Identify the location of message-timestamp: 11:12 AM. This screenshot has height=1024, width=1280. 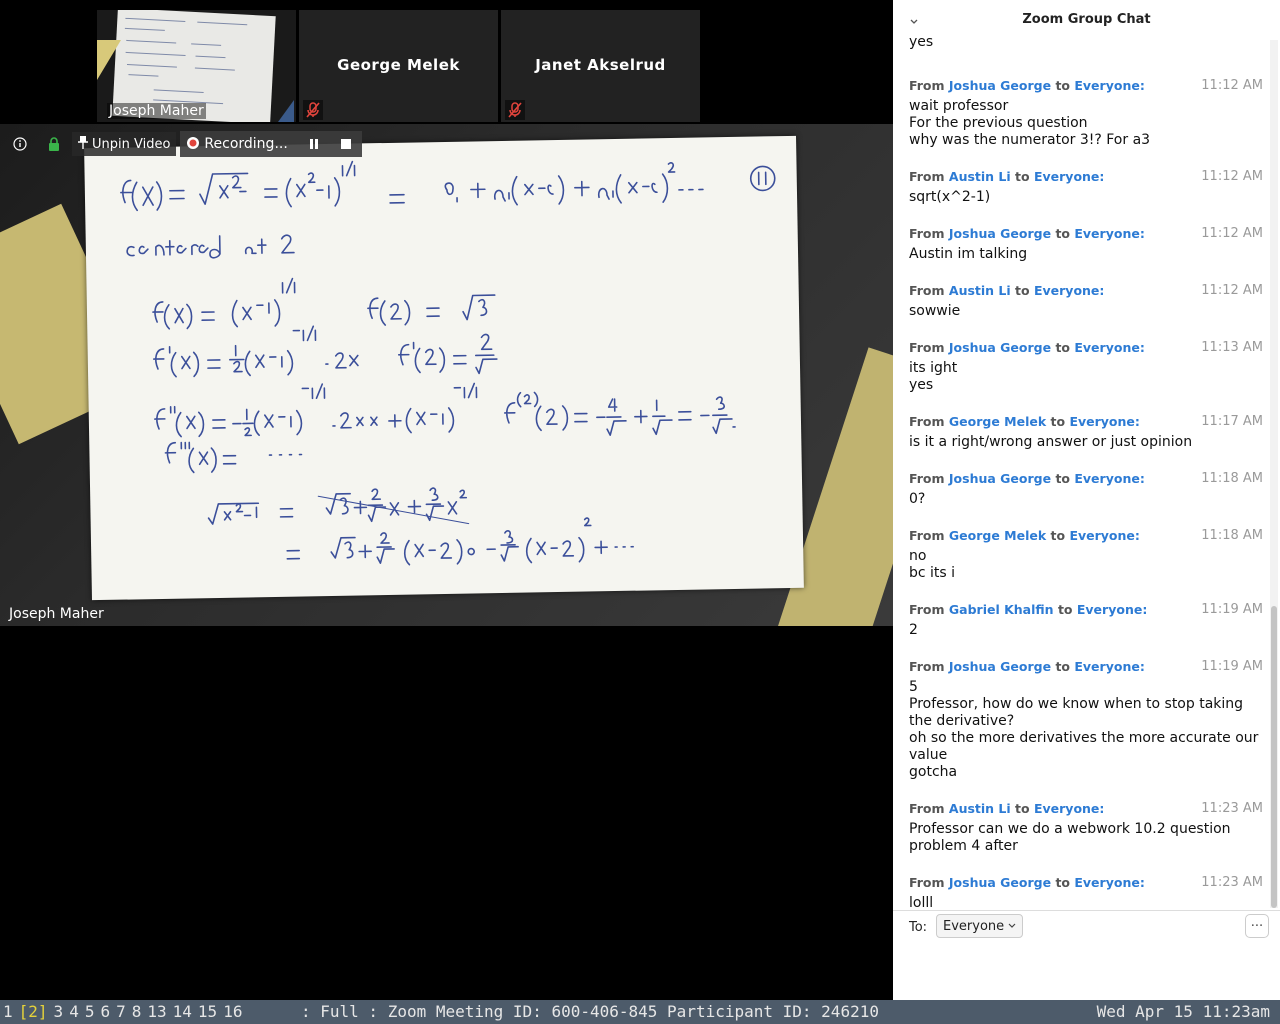
(1232, 290).